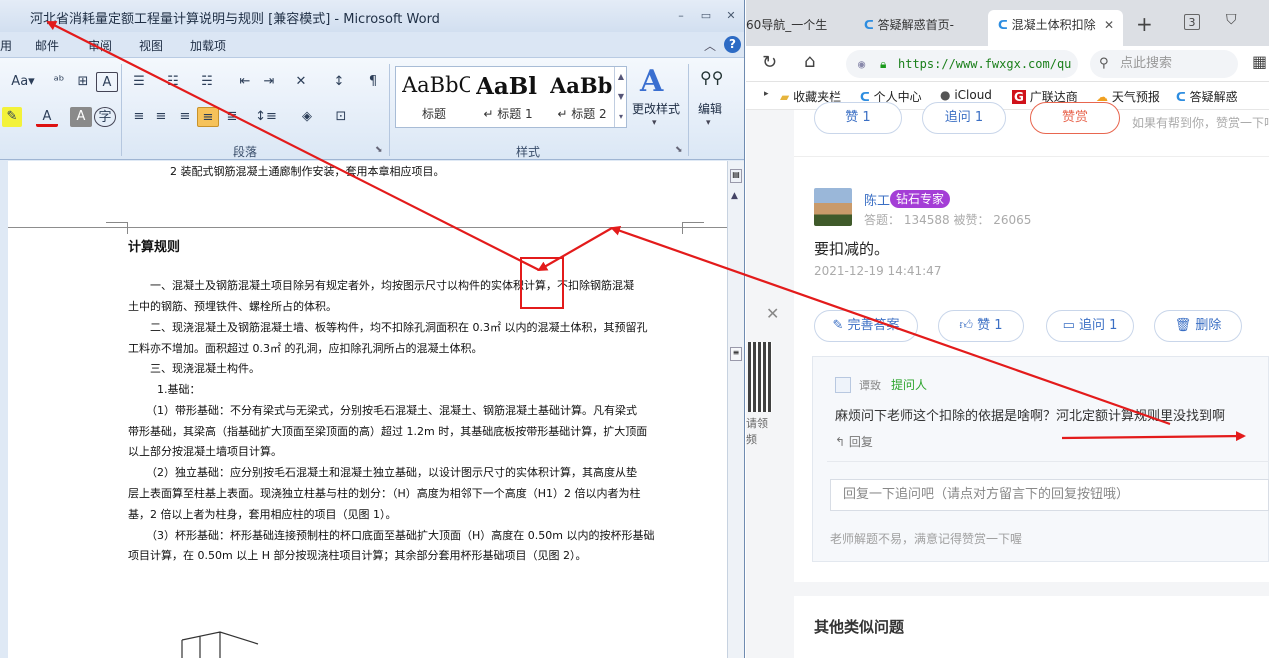 The height and width of the screenshot is (658, 1269). What do you see at coordinates (434, 98) in the screenshot?
I see `style-card-title: AaBbC 标题` at bounding box center [434, 98].